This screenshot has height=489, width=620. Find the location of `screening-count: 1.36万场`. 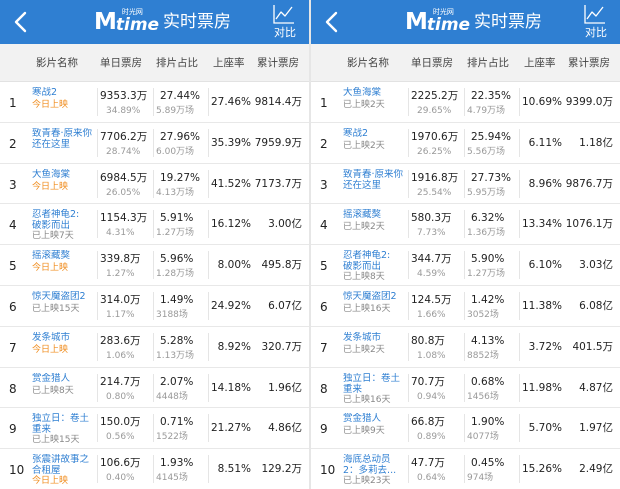

screening-count: 1.36万场 is located at coordinates (486, 233).